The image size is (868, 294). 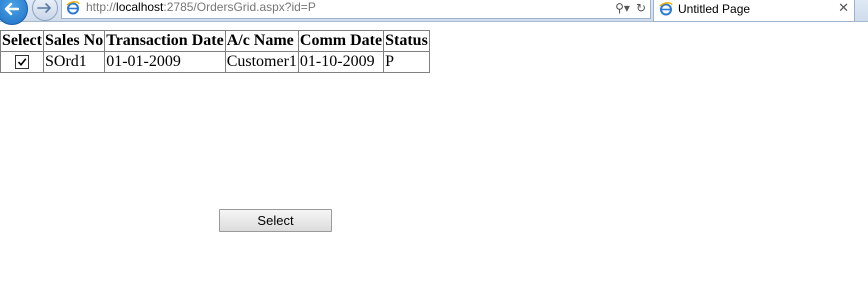 What do you see at coordinates (74, 62) in the screenshot?
I see `sales-no-cell: SOrd1` at bounding box center [74, 62].